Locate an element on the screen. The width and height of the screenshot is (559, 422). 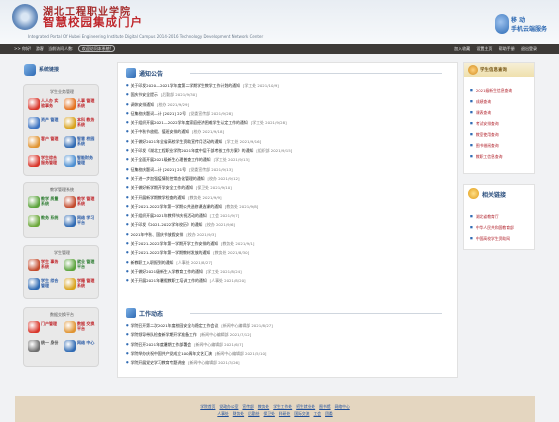
notice-item-title: 关于印发《湖北工程职业学院2021年度中层干部考核工作方案》的通知 is located at coordinates (192, 150).